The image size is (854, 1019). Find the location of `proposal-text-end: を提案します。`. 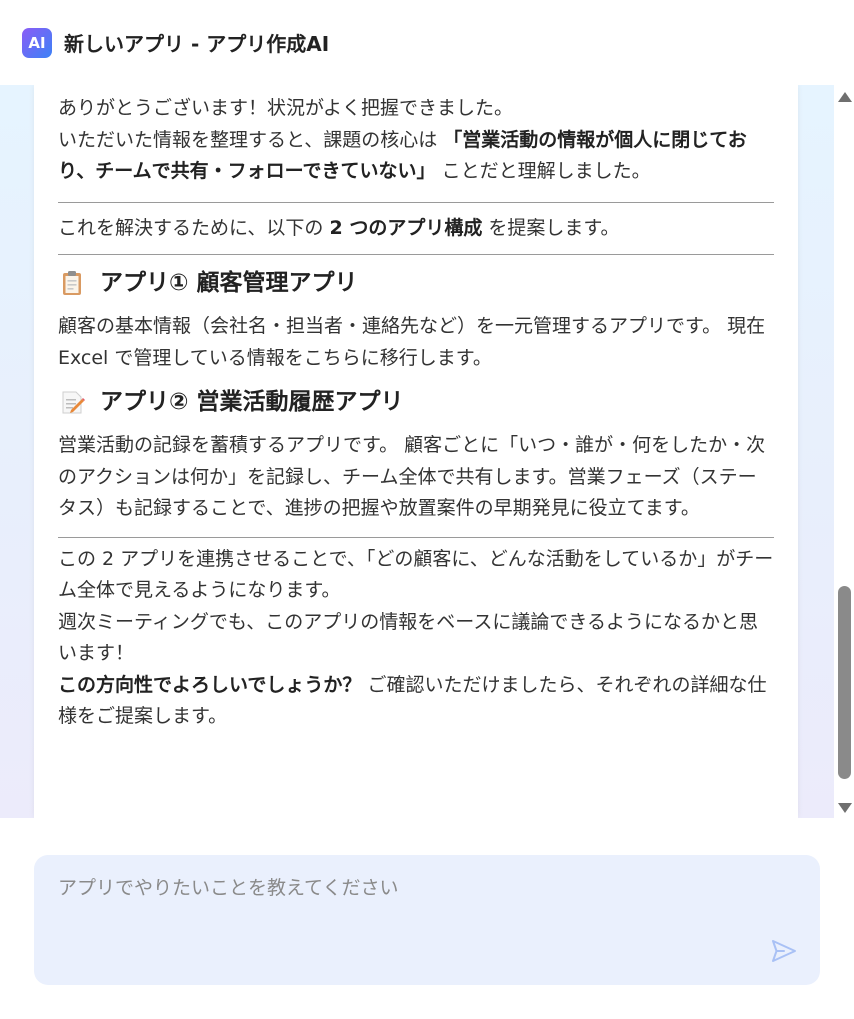

proposal-text-end: を提案します。 is located at coordinates (551, 227).